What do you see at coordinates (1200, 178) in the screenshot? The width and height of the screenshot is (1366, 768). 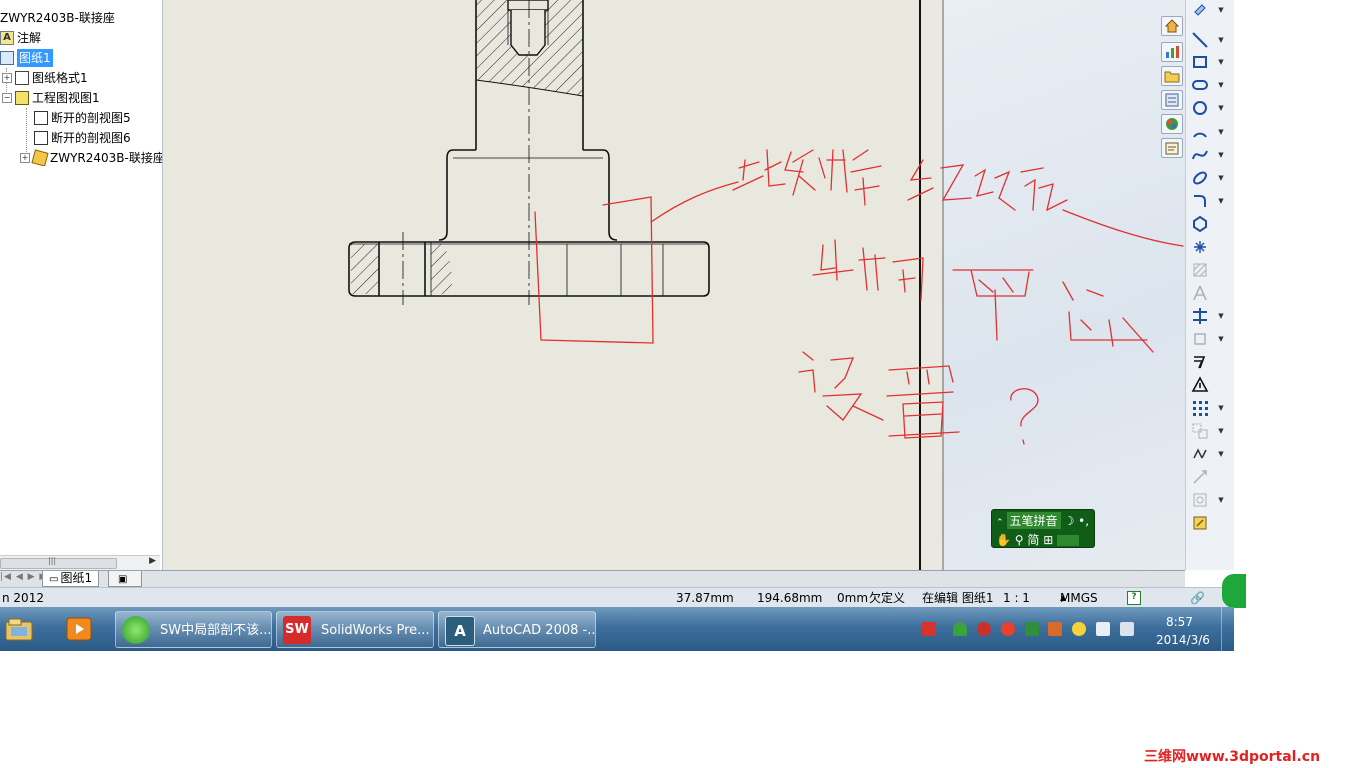 I see `ellipse-icon` at bounding box center [1200, 178].